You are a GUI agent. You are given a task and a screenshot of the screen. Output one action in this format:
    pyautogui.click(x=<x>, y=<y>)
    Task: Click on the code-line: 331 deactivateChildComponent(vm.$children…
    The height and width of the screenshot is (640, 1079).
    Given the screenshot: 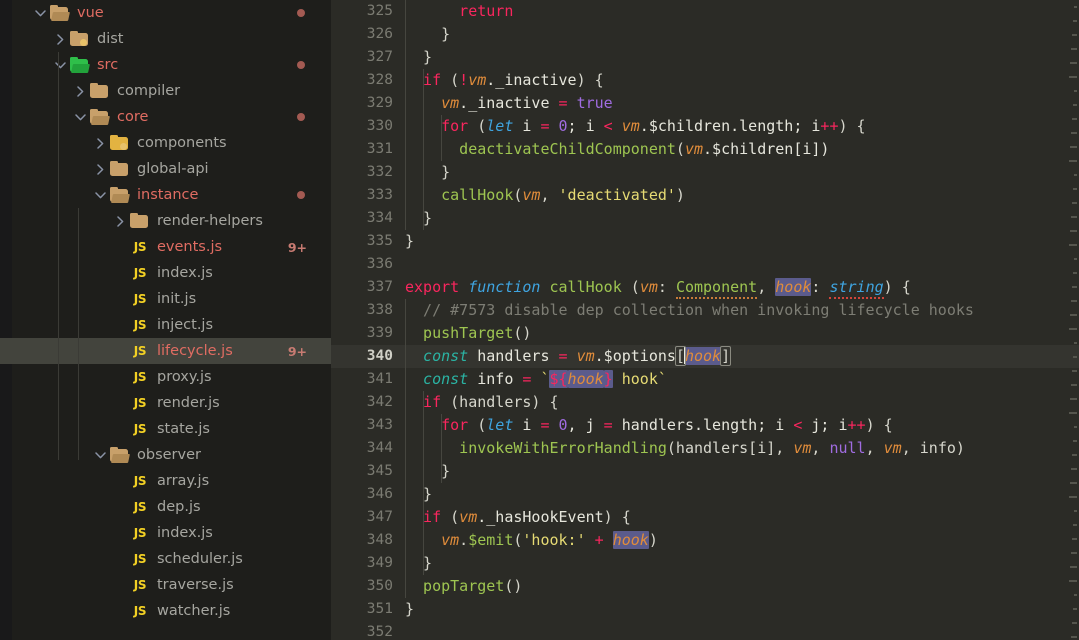 What is the action you would take?
    pyautogui.click(x=705, y=149)
    